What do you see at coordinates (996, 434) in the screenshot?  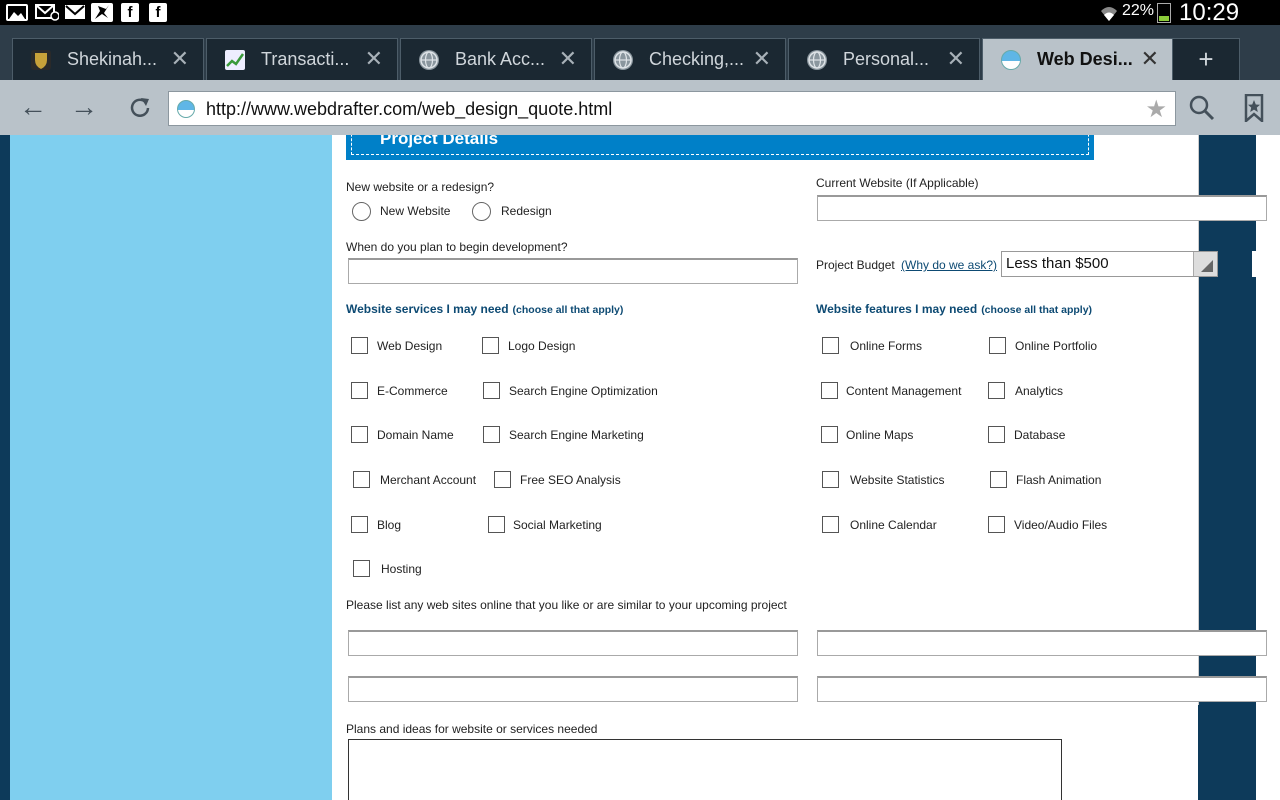 I see `checkbox-database` at bounding box center [996, 434].